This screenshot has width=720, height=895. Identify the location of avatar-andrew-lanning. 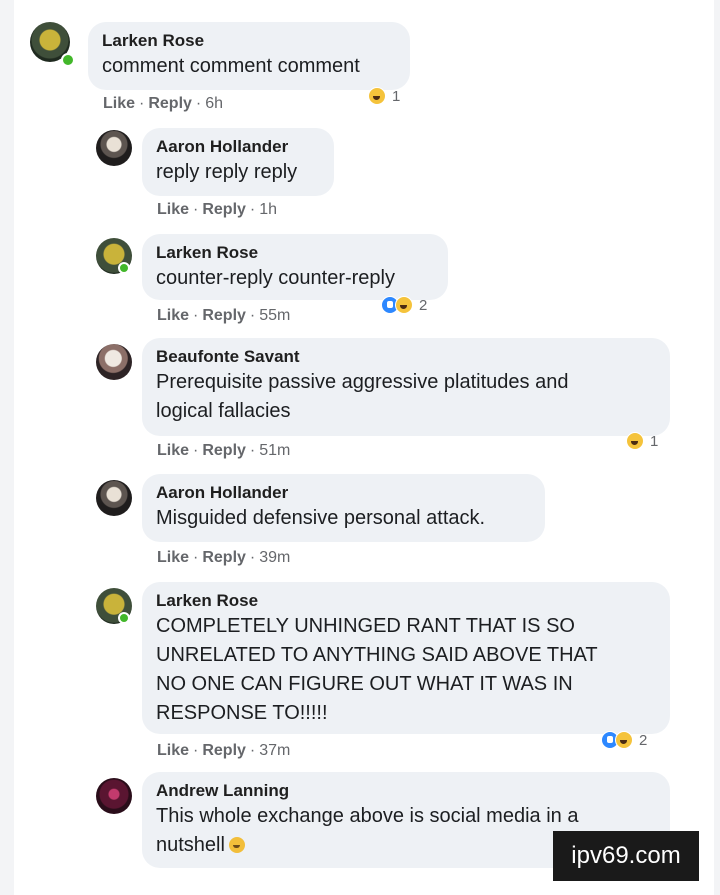
(114, 796).